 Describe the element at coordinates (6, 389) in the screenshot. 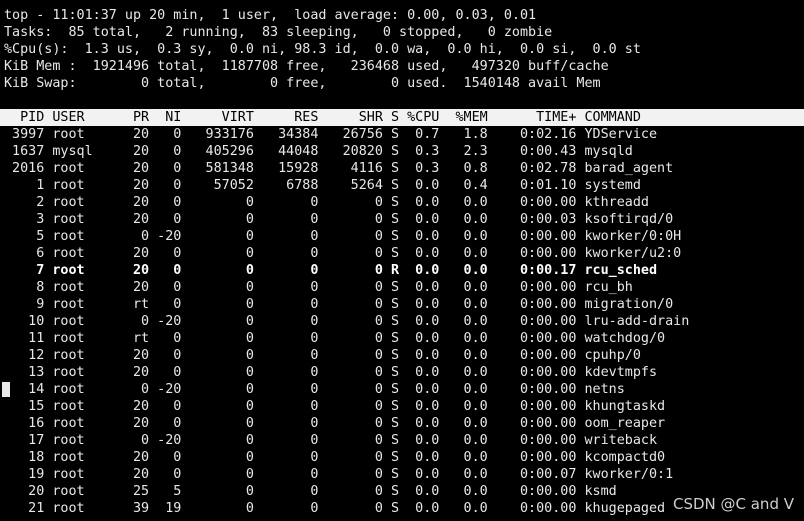

I see `terminal-cursor` at that location.